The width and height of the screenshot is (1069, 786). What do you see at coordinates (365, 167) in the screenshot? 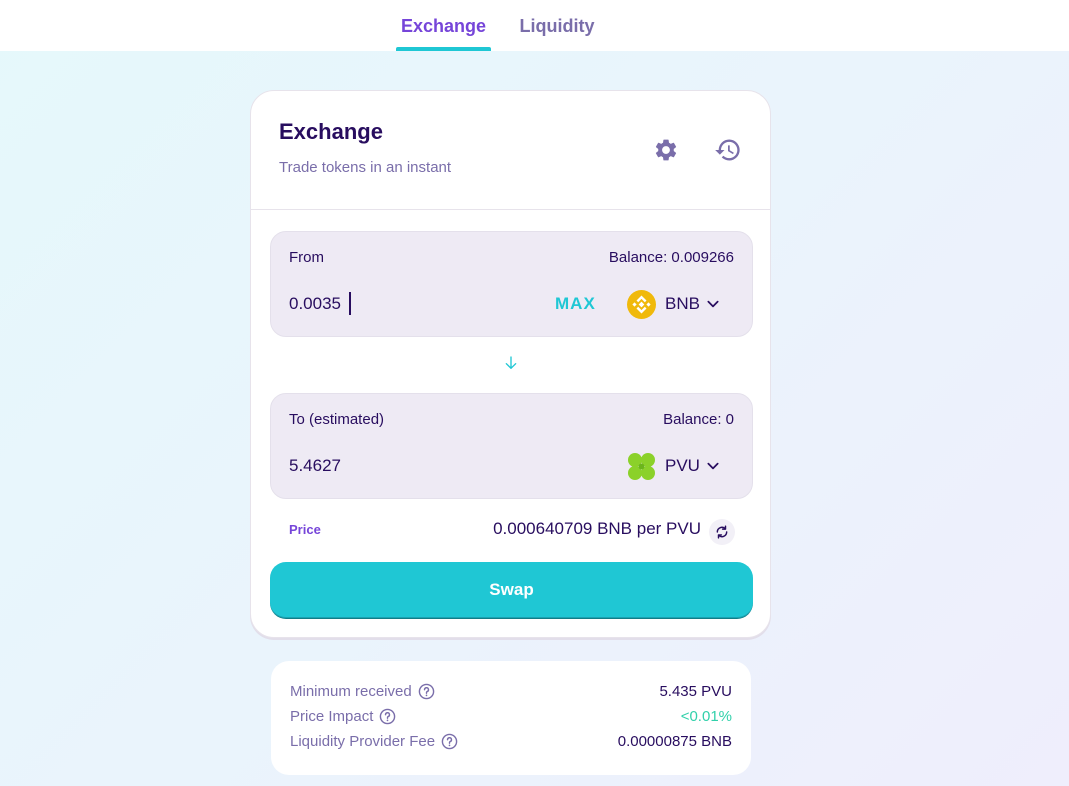
I see `page-subtitle: Trade tokens in an instant` at bounding box center [365, 167].